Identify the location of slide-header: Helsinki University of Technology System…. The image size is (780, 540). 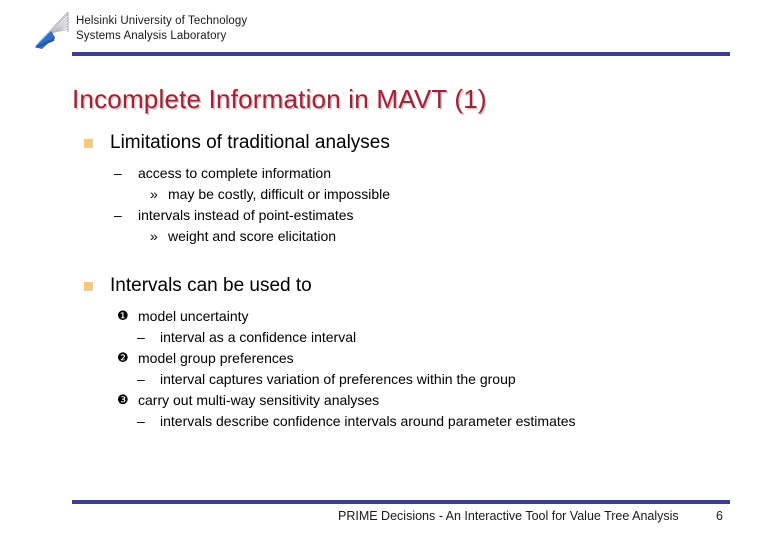
(390, 30).